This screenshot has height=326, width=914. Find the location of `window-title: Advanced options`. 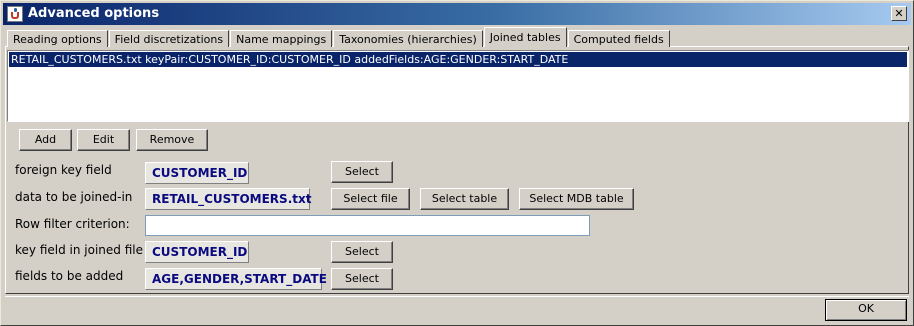

window-title: Advanced options is located at coordinates (94, 13).